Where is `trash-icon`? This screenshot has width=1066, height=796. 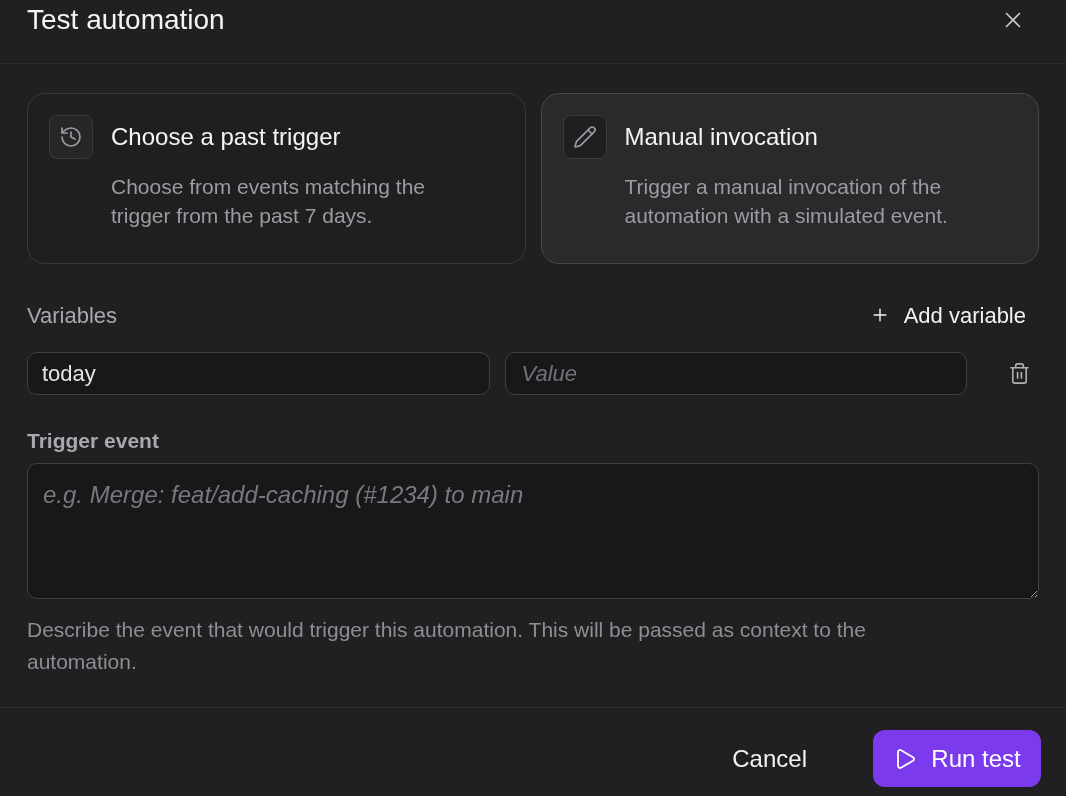
trash-icon is located at coordinates (1019, 373).